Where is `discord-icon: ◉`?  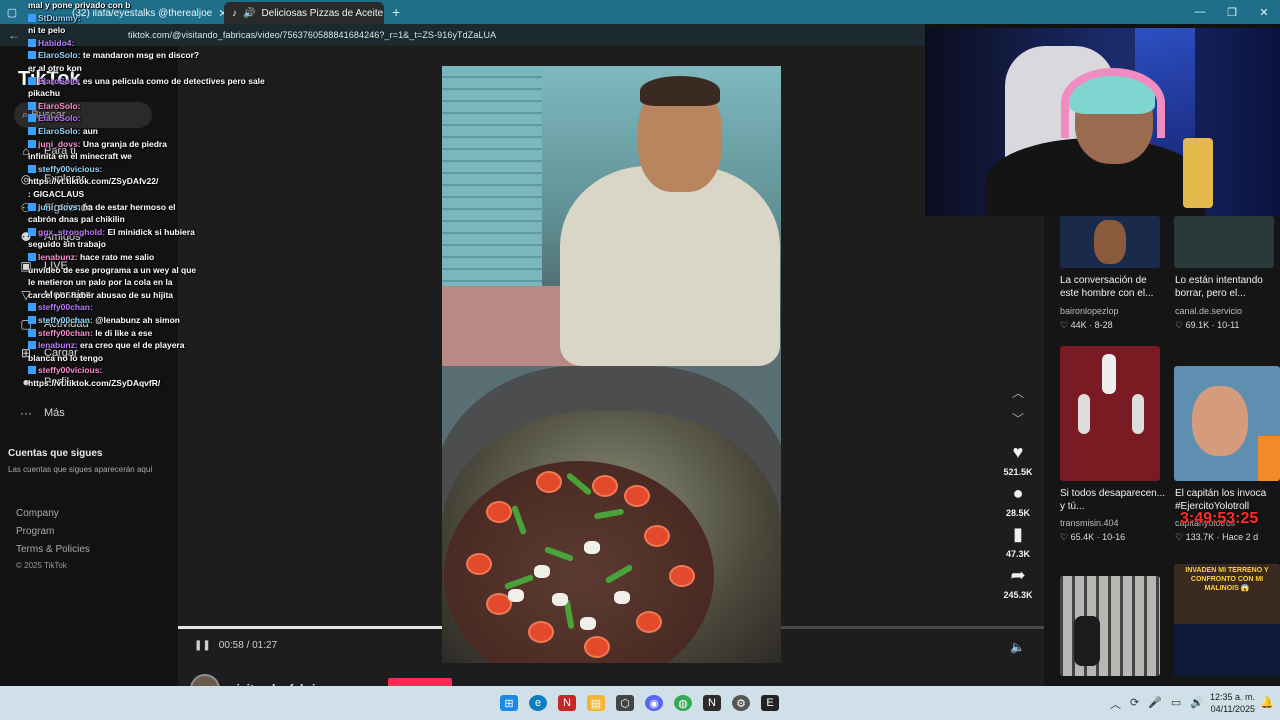 discord-icon: ◉ is located at coordinates (654, 703).